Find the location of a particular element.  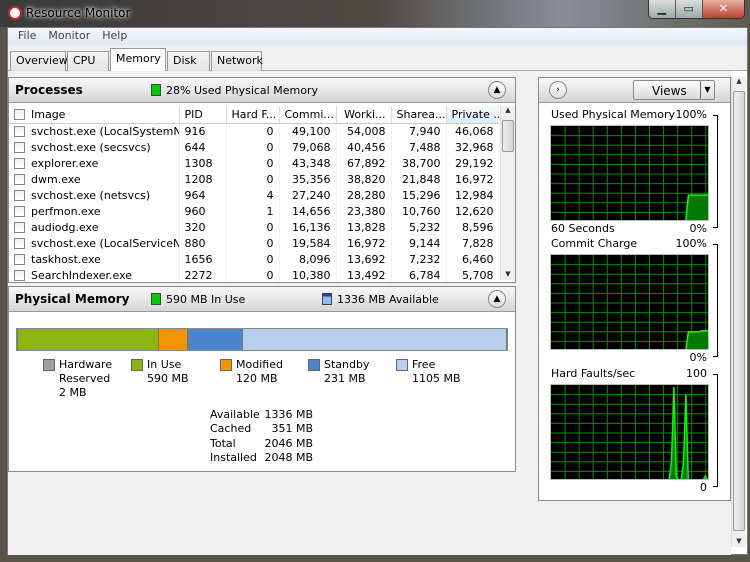

table-cell: 79,068 is located at coordinates (308, 147).